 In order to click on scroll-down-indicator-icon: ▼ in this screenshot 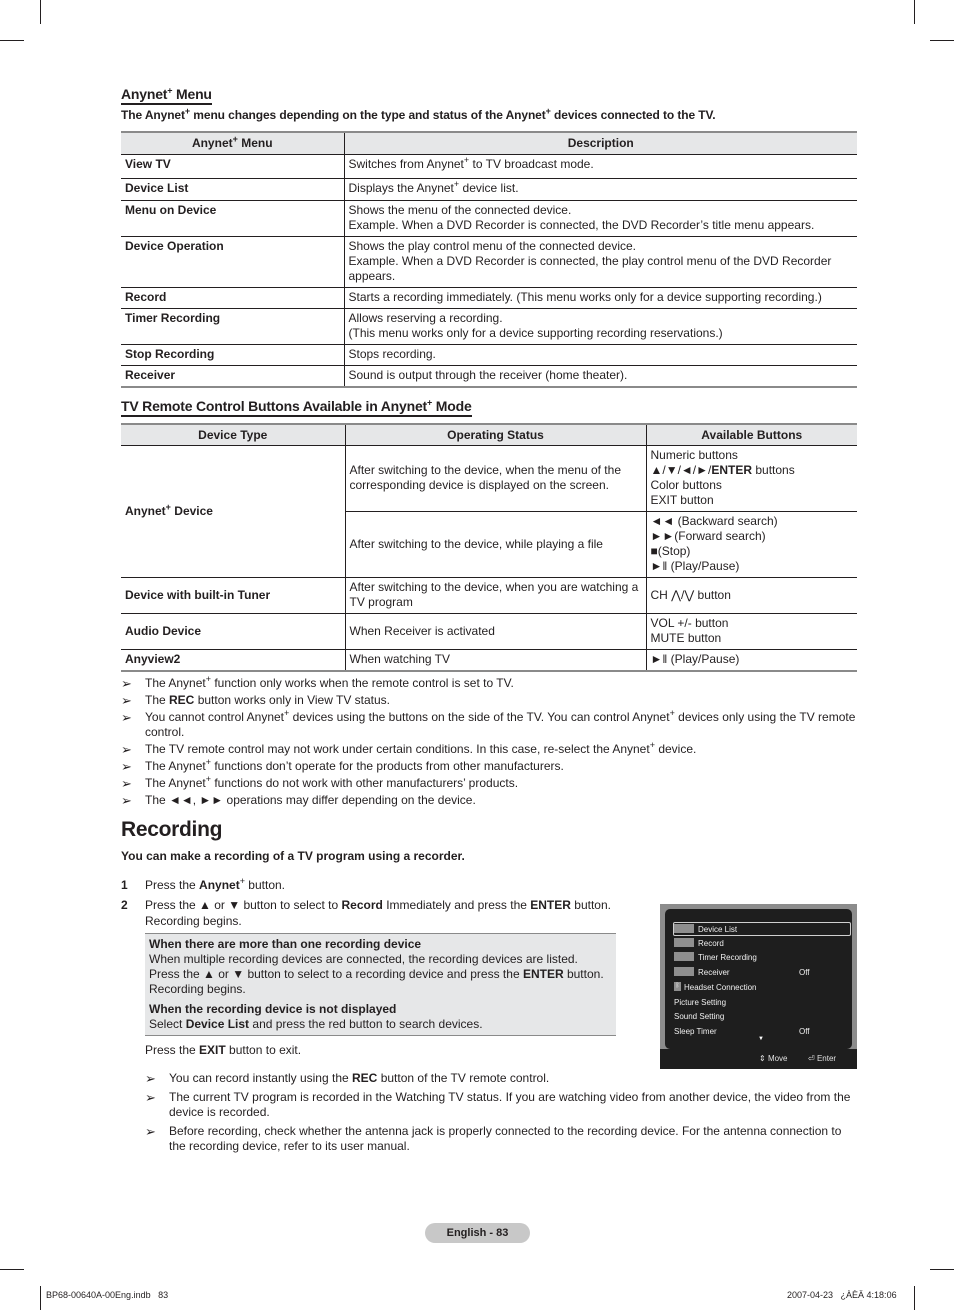, I will do `click(761, 1039)`.